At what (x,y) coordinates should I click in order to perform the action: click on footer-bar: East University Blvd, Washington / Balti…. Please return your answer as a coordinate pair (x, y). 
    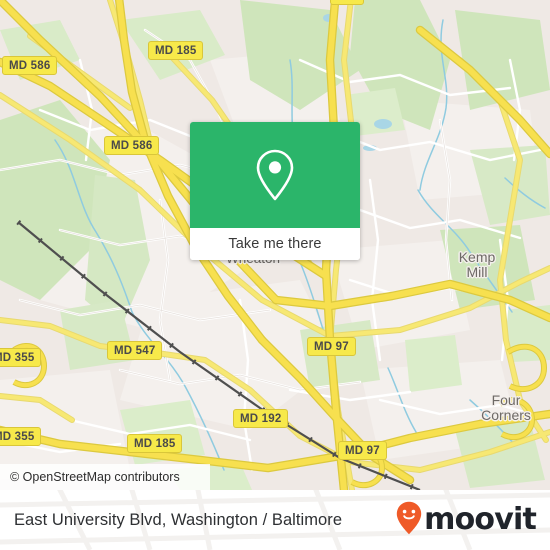
    Looking at the image, I should click on (275, 520).